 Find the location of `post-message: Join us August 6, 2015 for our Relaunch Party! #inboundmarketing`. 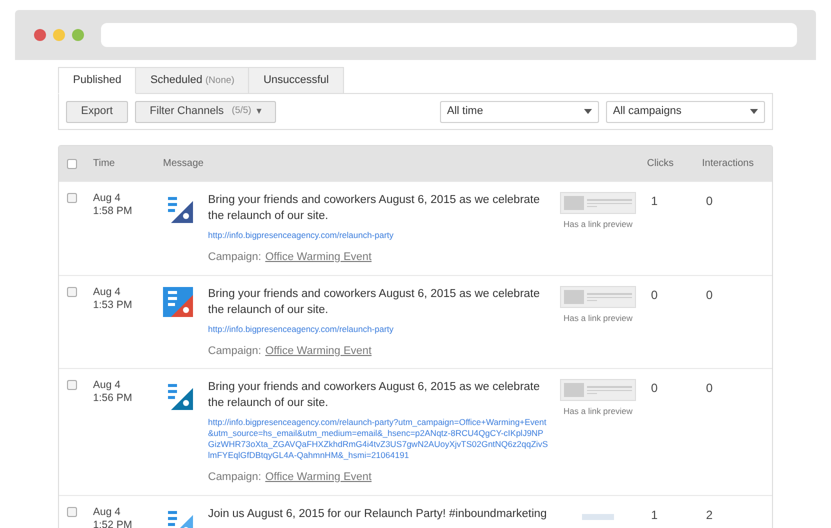

post-message: Join us August 6, 2015 for our Relaunch Party! #inboundmarketing is located at coordinates (378, 514).